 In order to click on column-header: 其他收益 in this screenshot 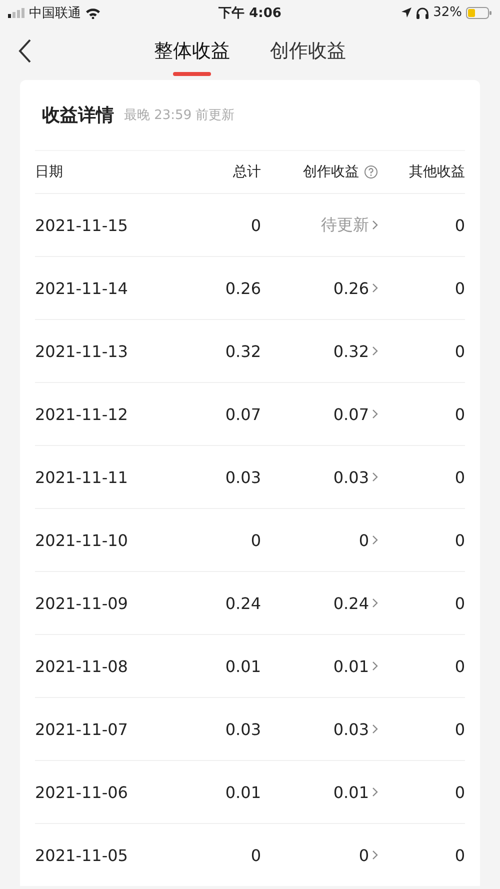, I will do `click(437, 172)`.